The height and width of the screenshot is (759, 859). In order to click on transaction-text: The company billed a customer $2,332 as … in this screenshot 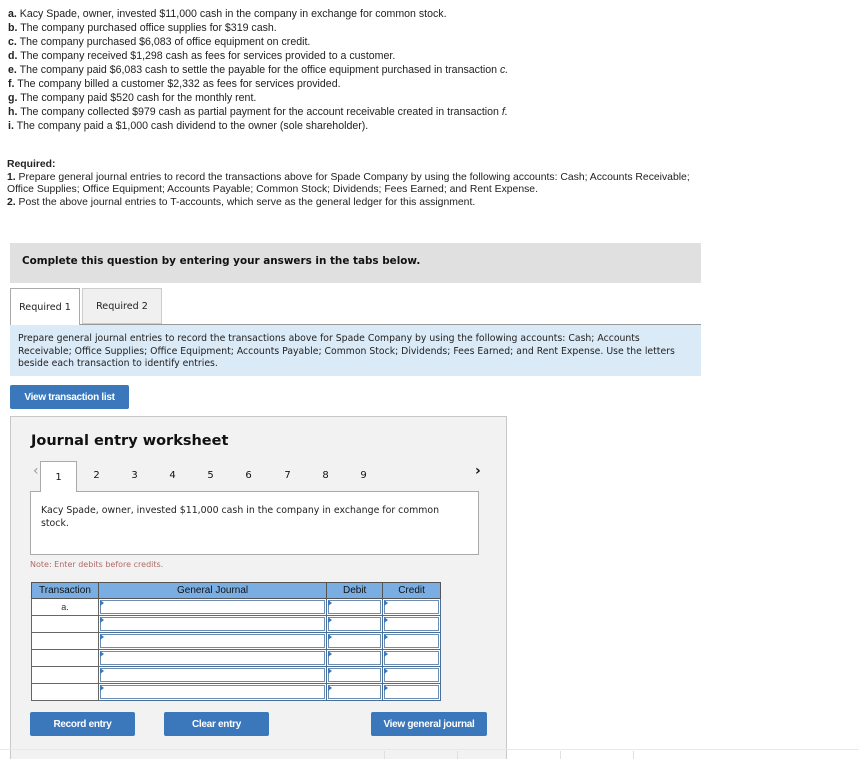, I will do `click(179, 84)`.